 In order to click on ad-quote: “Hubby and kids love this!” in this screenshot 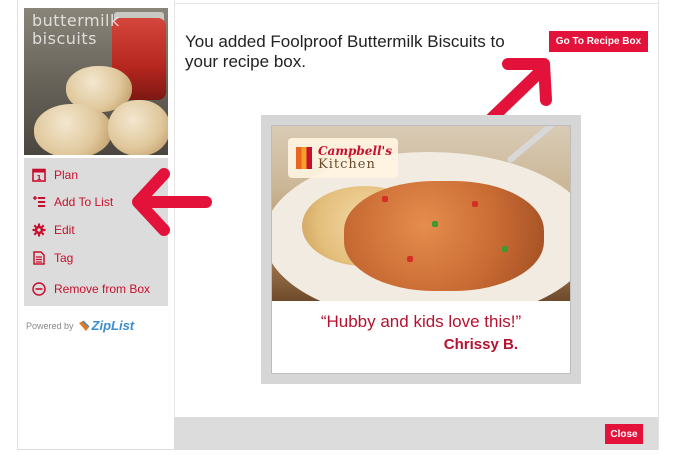, I will do `click(421, 321)`.